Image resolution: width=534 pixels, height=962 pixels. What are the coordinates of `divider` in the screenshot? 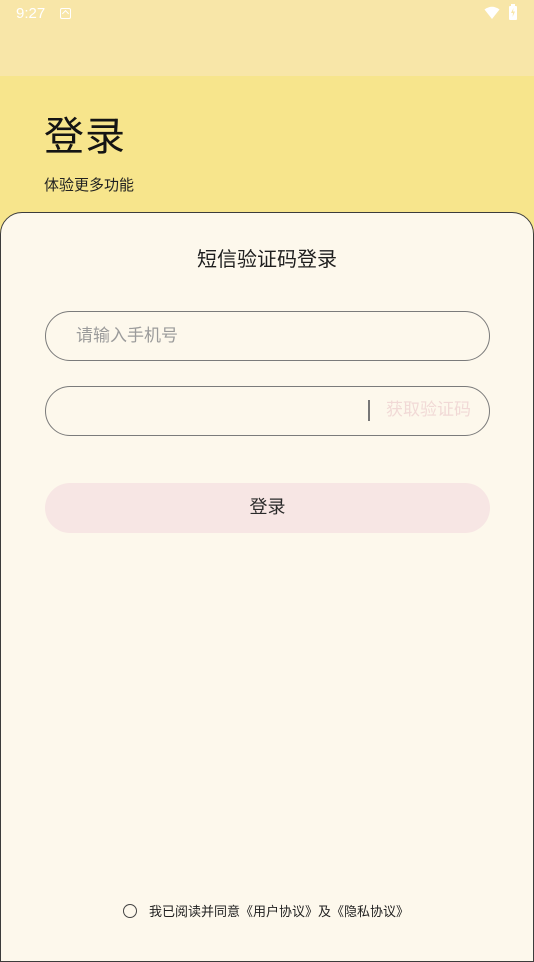 It's located at (369, 410).